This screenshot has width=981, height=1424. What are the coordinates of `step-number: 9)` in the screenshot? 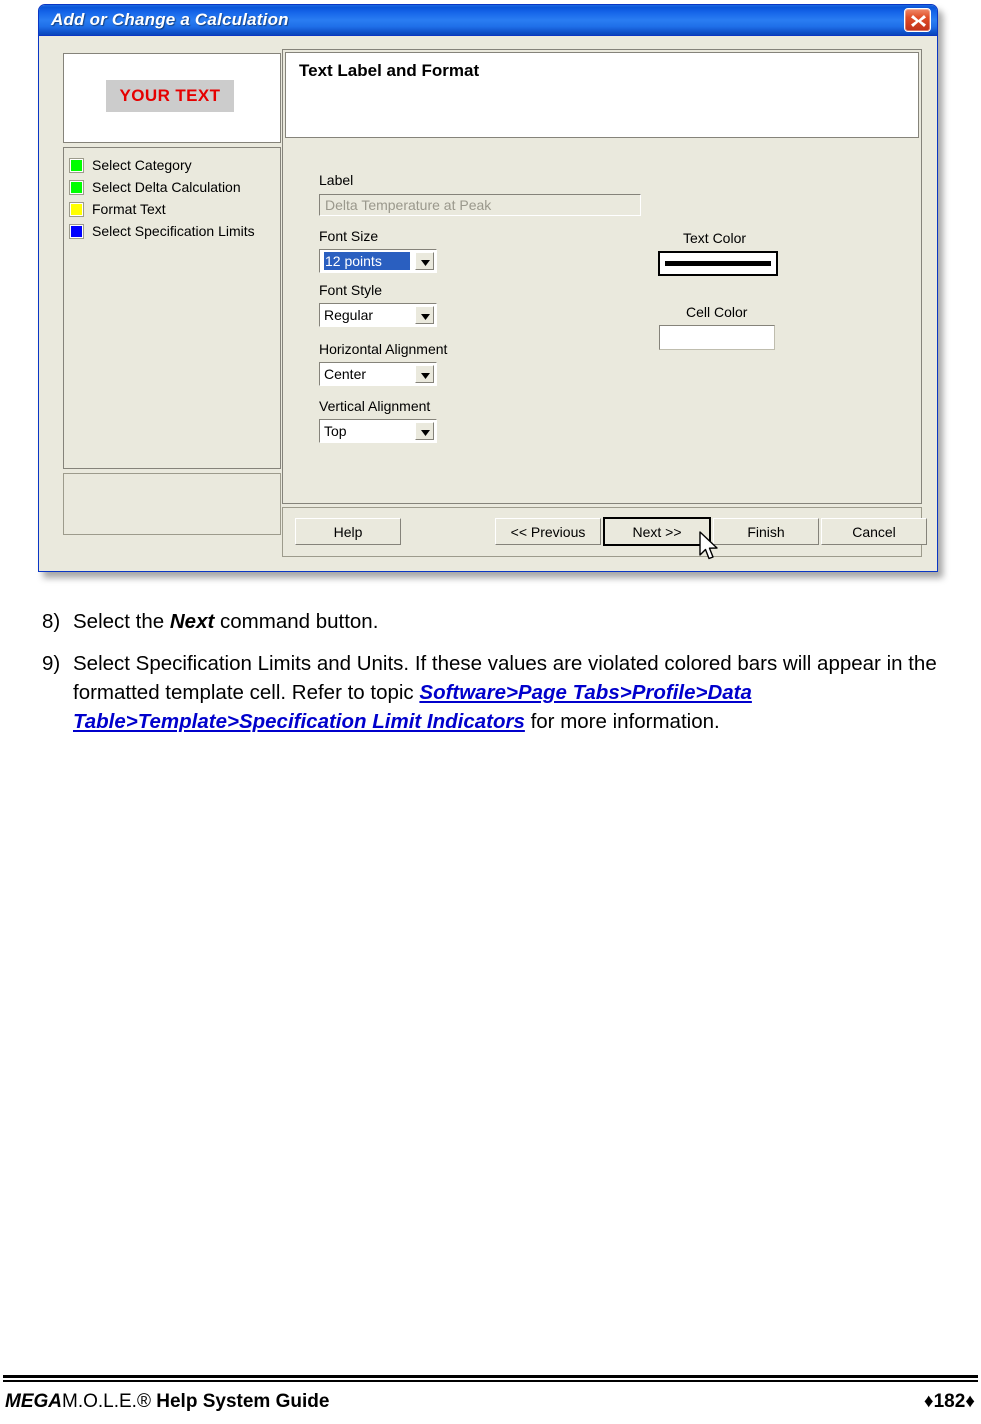 It's located at (51, 663).